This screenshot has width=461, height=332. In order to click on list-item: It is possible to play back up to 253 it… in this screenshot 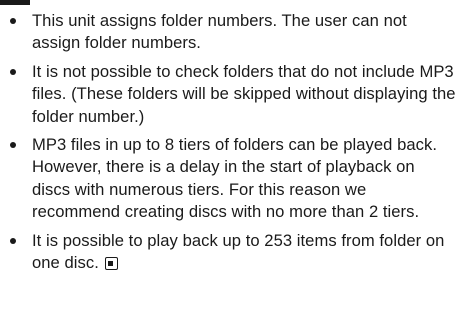, I will do `click(232, 252)`.